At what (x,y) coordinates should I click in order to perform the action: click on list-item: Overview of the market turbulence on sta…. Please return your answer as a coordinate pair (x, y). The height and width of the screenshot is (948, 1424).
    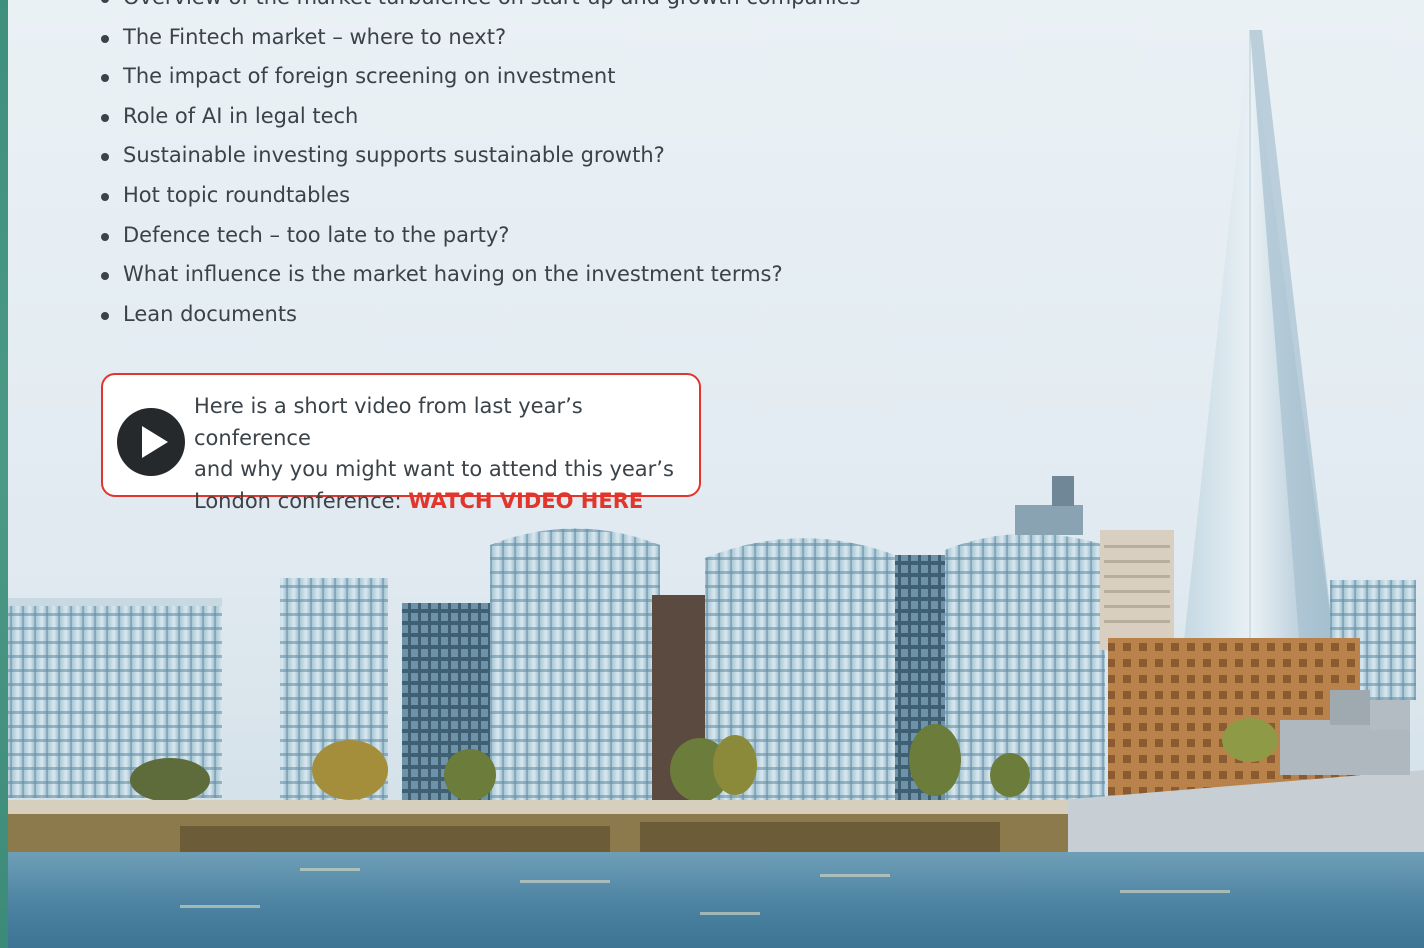
    Looking at the image, I should click on (479, 9).